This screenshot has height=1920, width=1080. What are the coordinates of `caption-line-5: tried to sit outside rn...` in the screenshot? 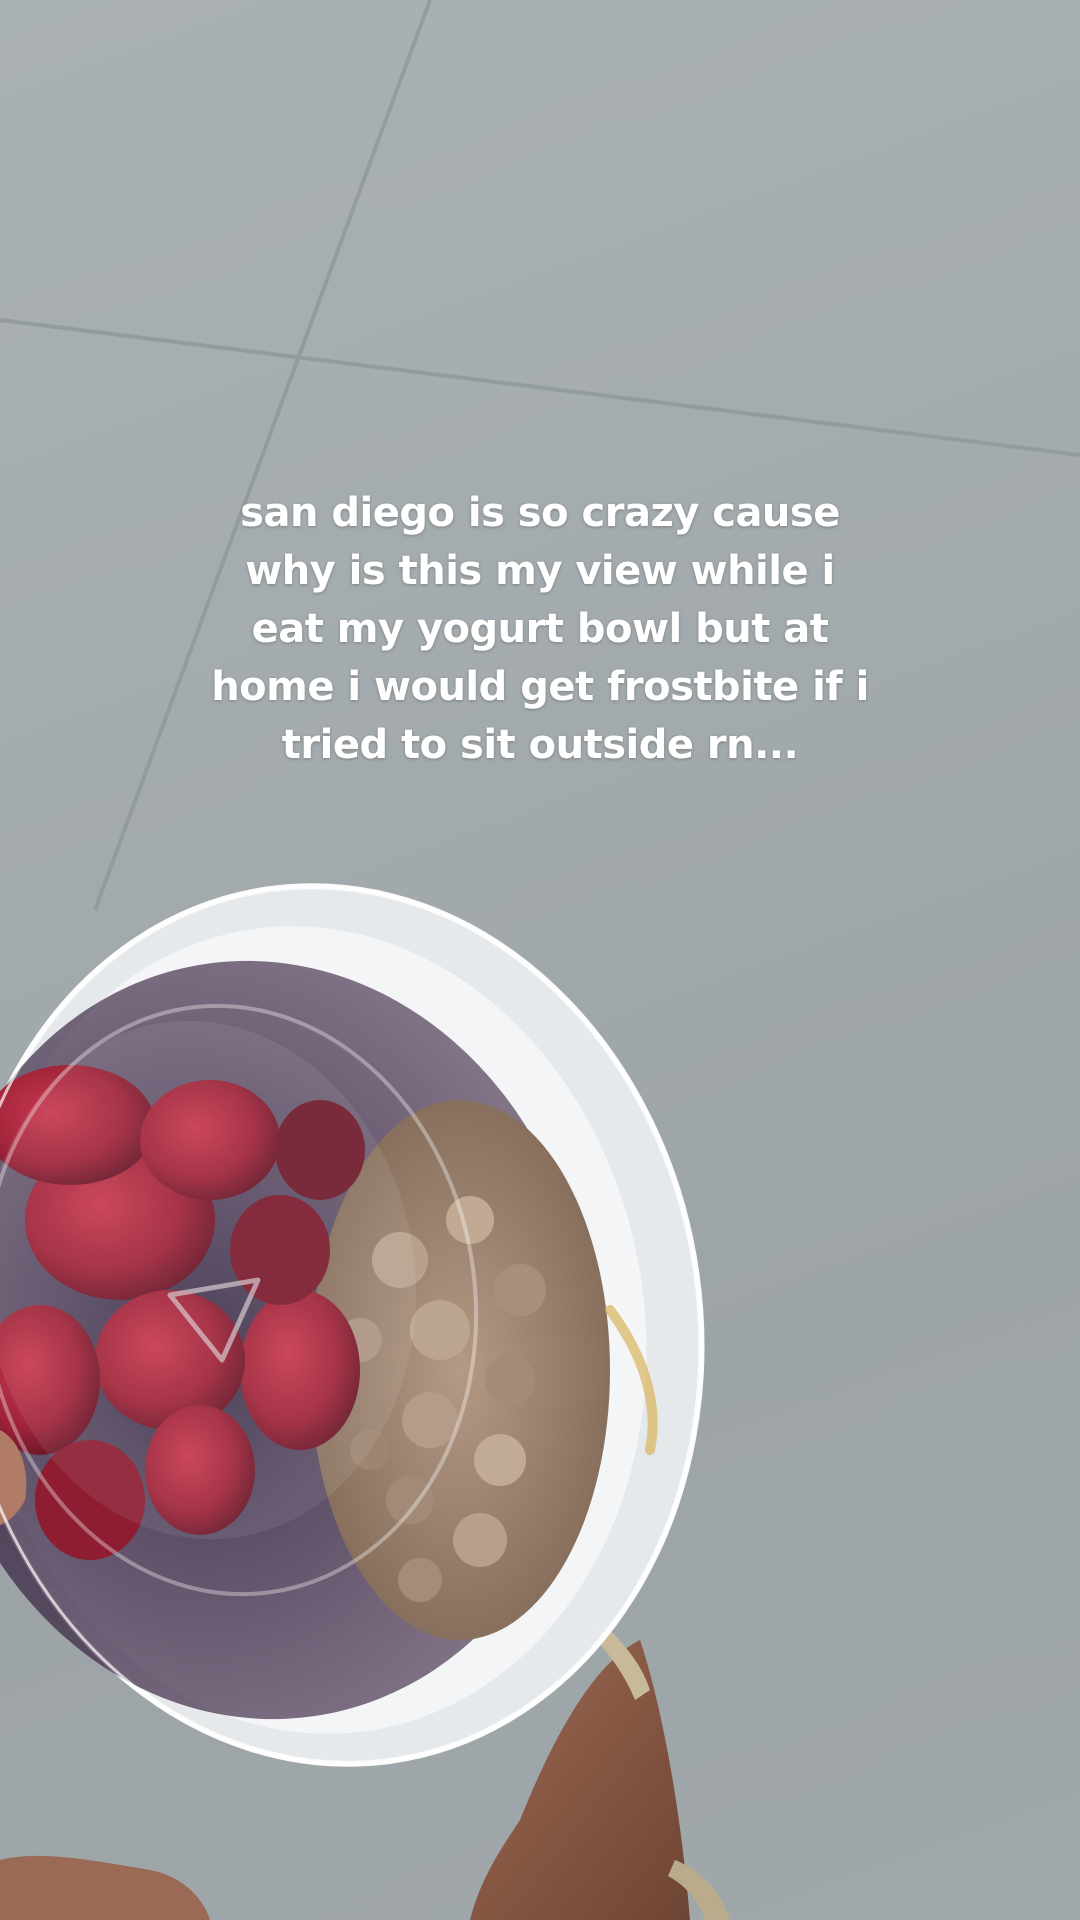 It's located at (540, 745).